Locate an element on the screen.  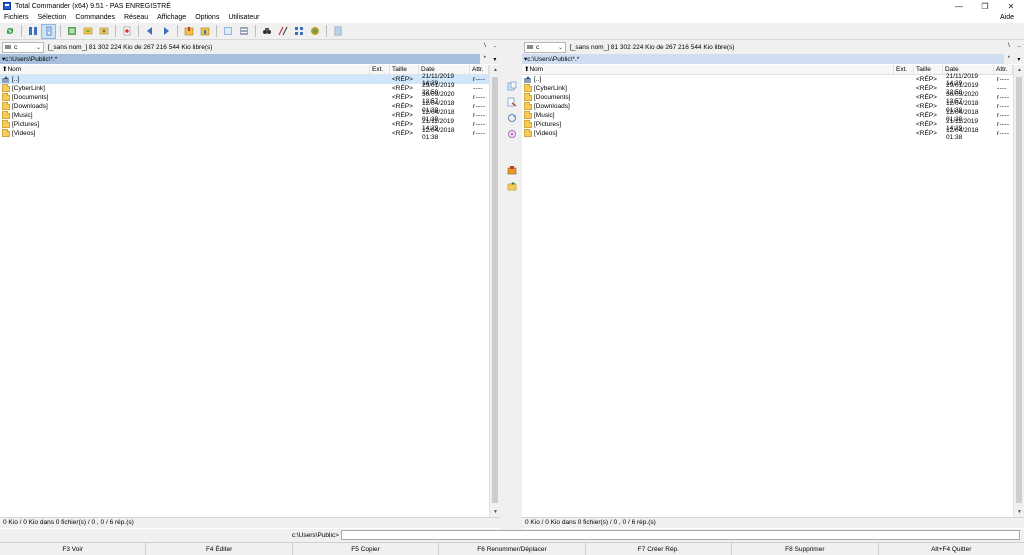
move-panel-button is located at coordinates (511, 101).